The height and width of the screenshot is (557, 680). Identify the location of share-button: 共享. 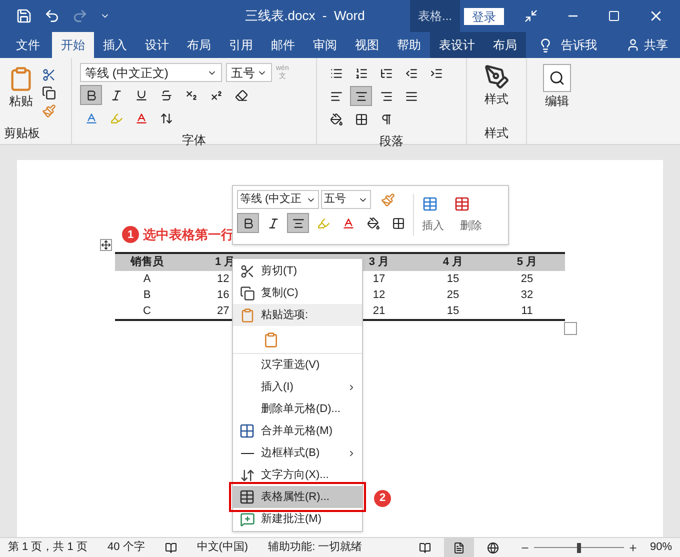
(656, 45).